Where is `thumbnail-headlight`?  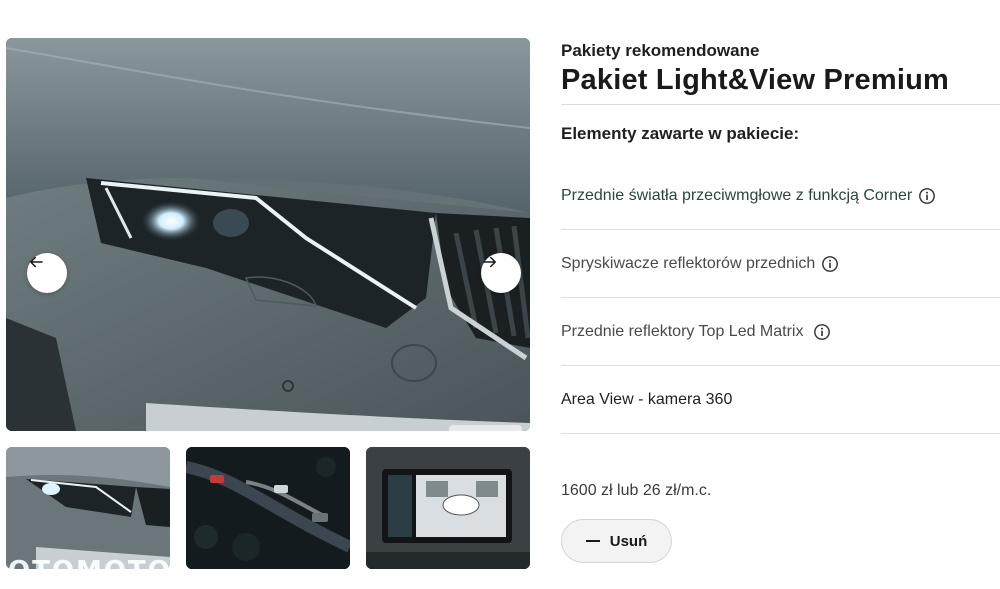
thumbnail-headlight is located at coordinates (88, 508).